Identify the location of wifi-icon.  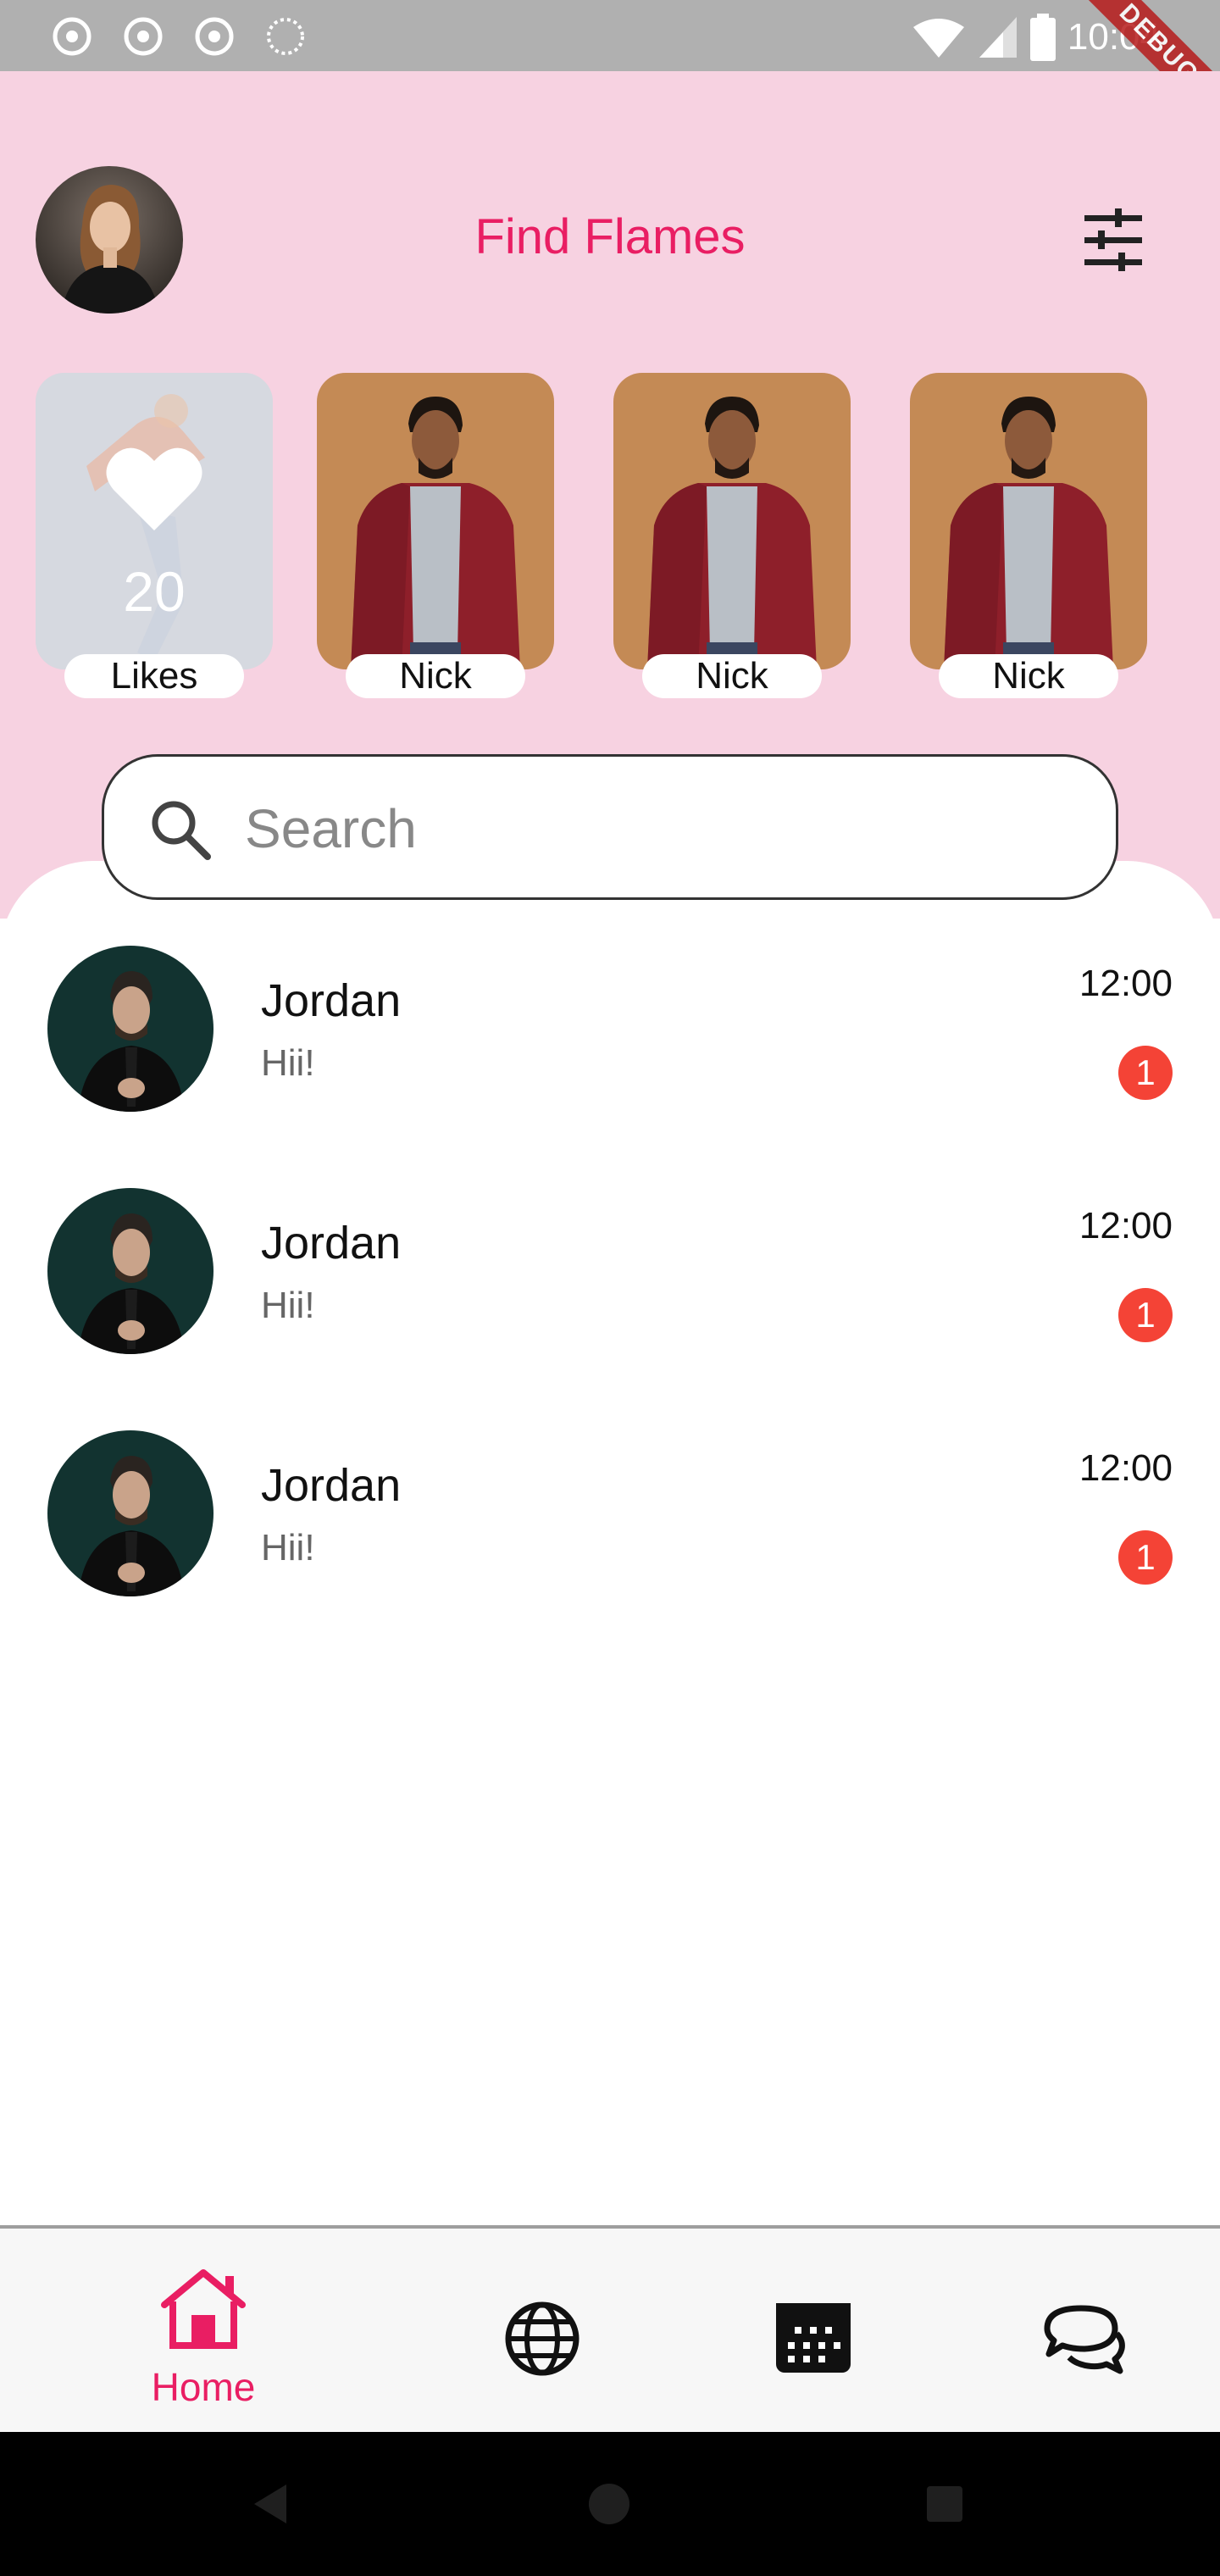
(938, 38).